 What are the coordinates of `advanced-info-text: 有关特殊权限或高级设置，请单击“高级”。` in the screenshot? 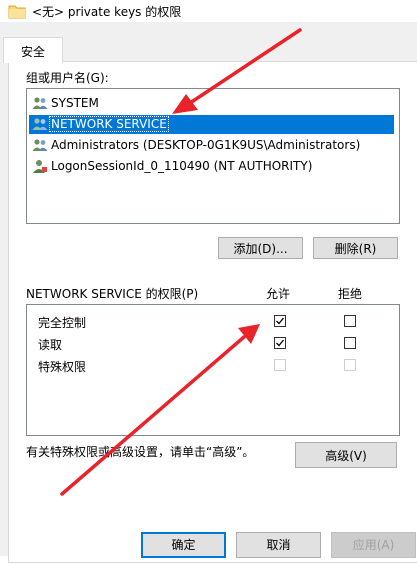 It's located at (140, 452).